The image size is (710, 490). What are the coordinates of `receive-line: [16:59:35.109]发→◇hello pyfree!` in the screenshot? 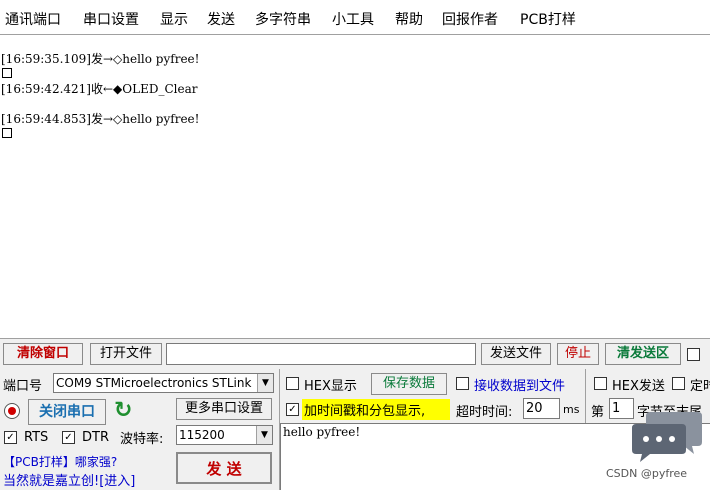 It's located at (100, 59).